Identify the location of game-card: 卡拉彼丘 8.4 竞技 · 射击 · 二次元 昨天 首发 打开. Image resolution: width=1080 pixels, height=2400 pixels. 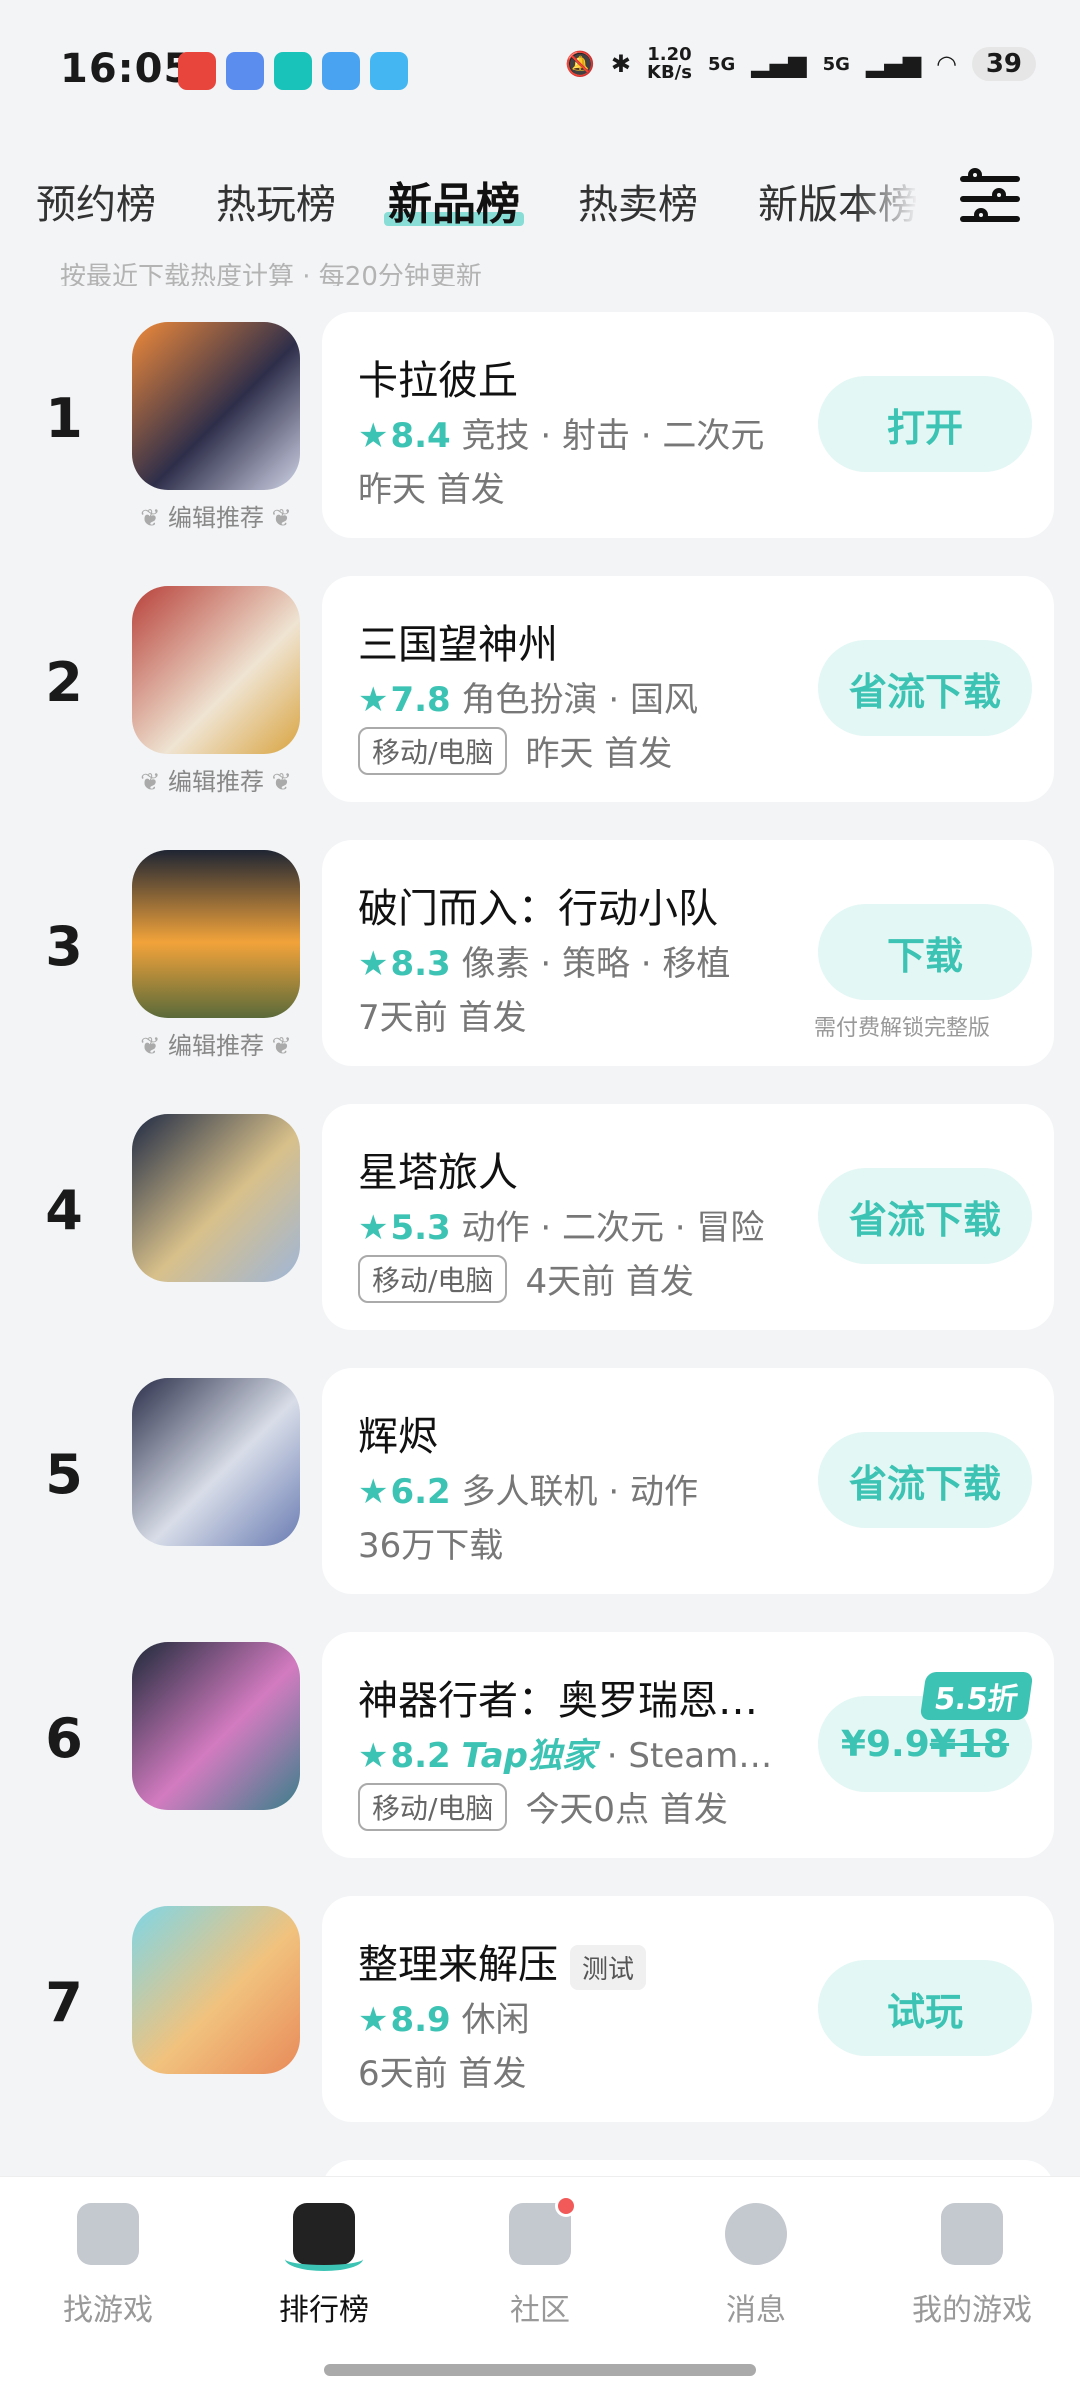
(688, 425).